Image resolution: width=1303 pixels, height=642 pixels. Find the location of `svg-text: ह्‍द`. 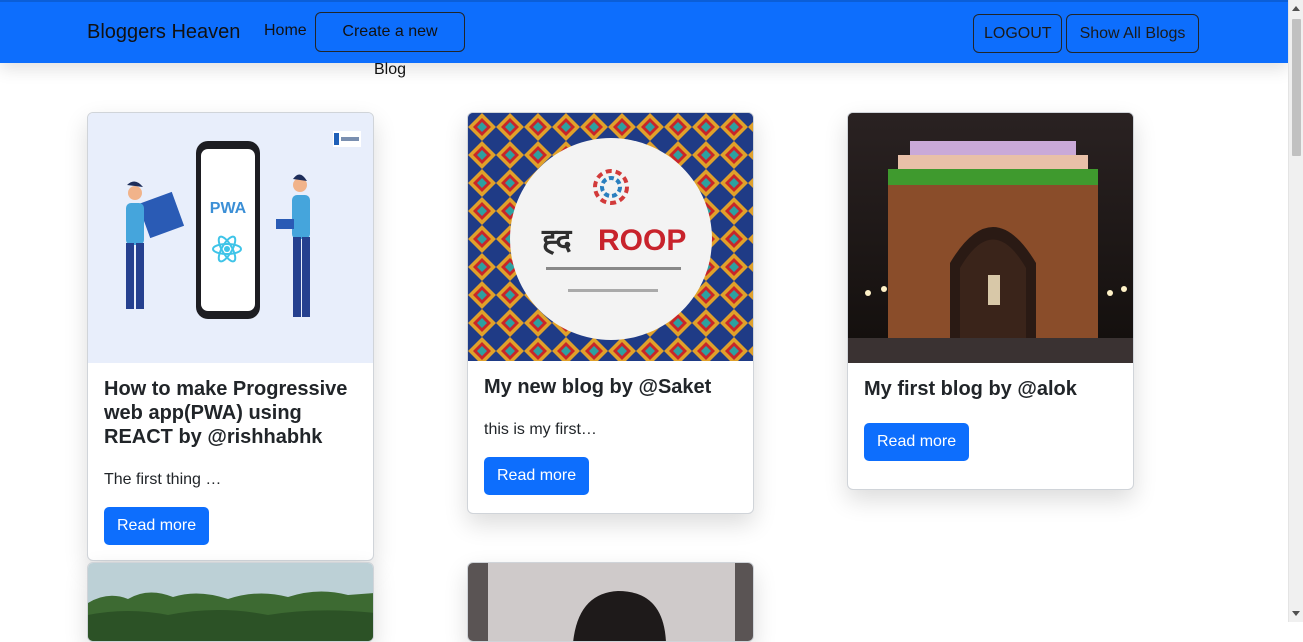

svg-text: ह्‍द is located at coordinates (557, 240).